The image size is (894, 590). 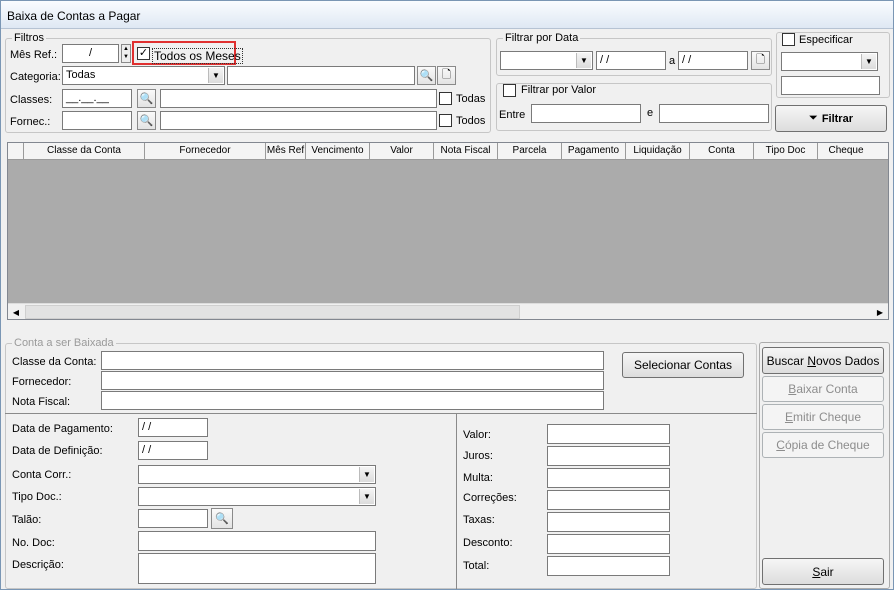 What do you see at coordinates (813, 118) in the screenshot?
I see `funnel-icon: ⏷` at bounding box center [813, 118].